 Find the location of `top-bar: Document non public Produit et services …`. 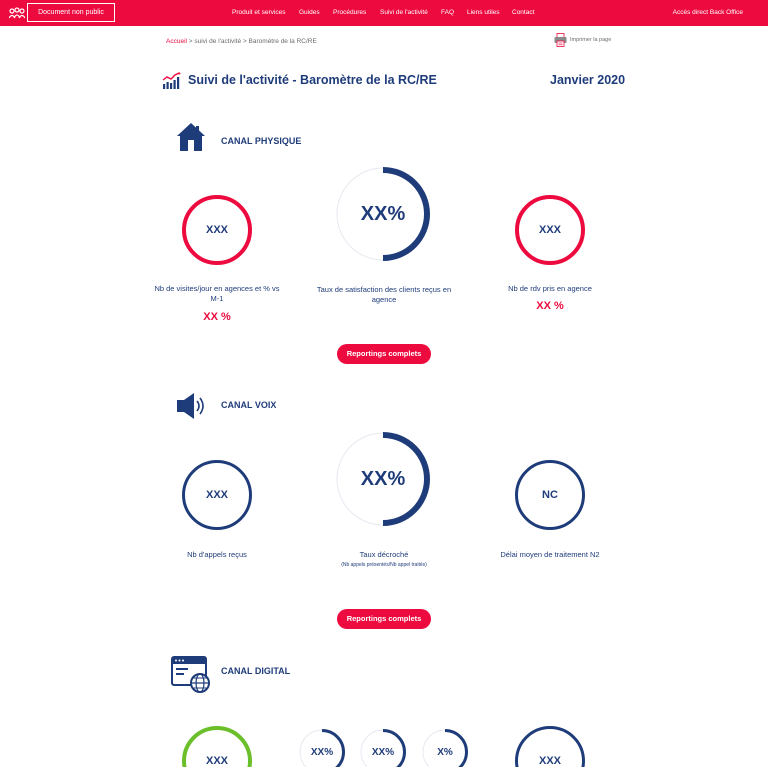

top-bar: Document non public Produit et services … is located at coordinates (384, 13).